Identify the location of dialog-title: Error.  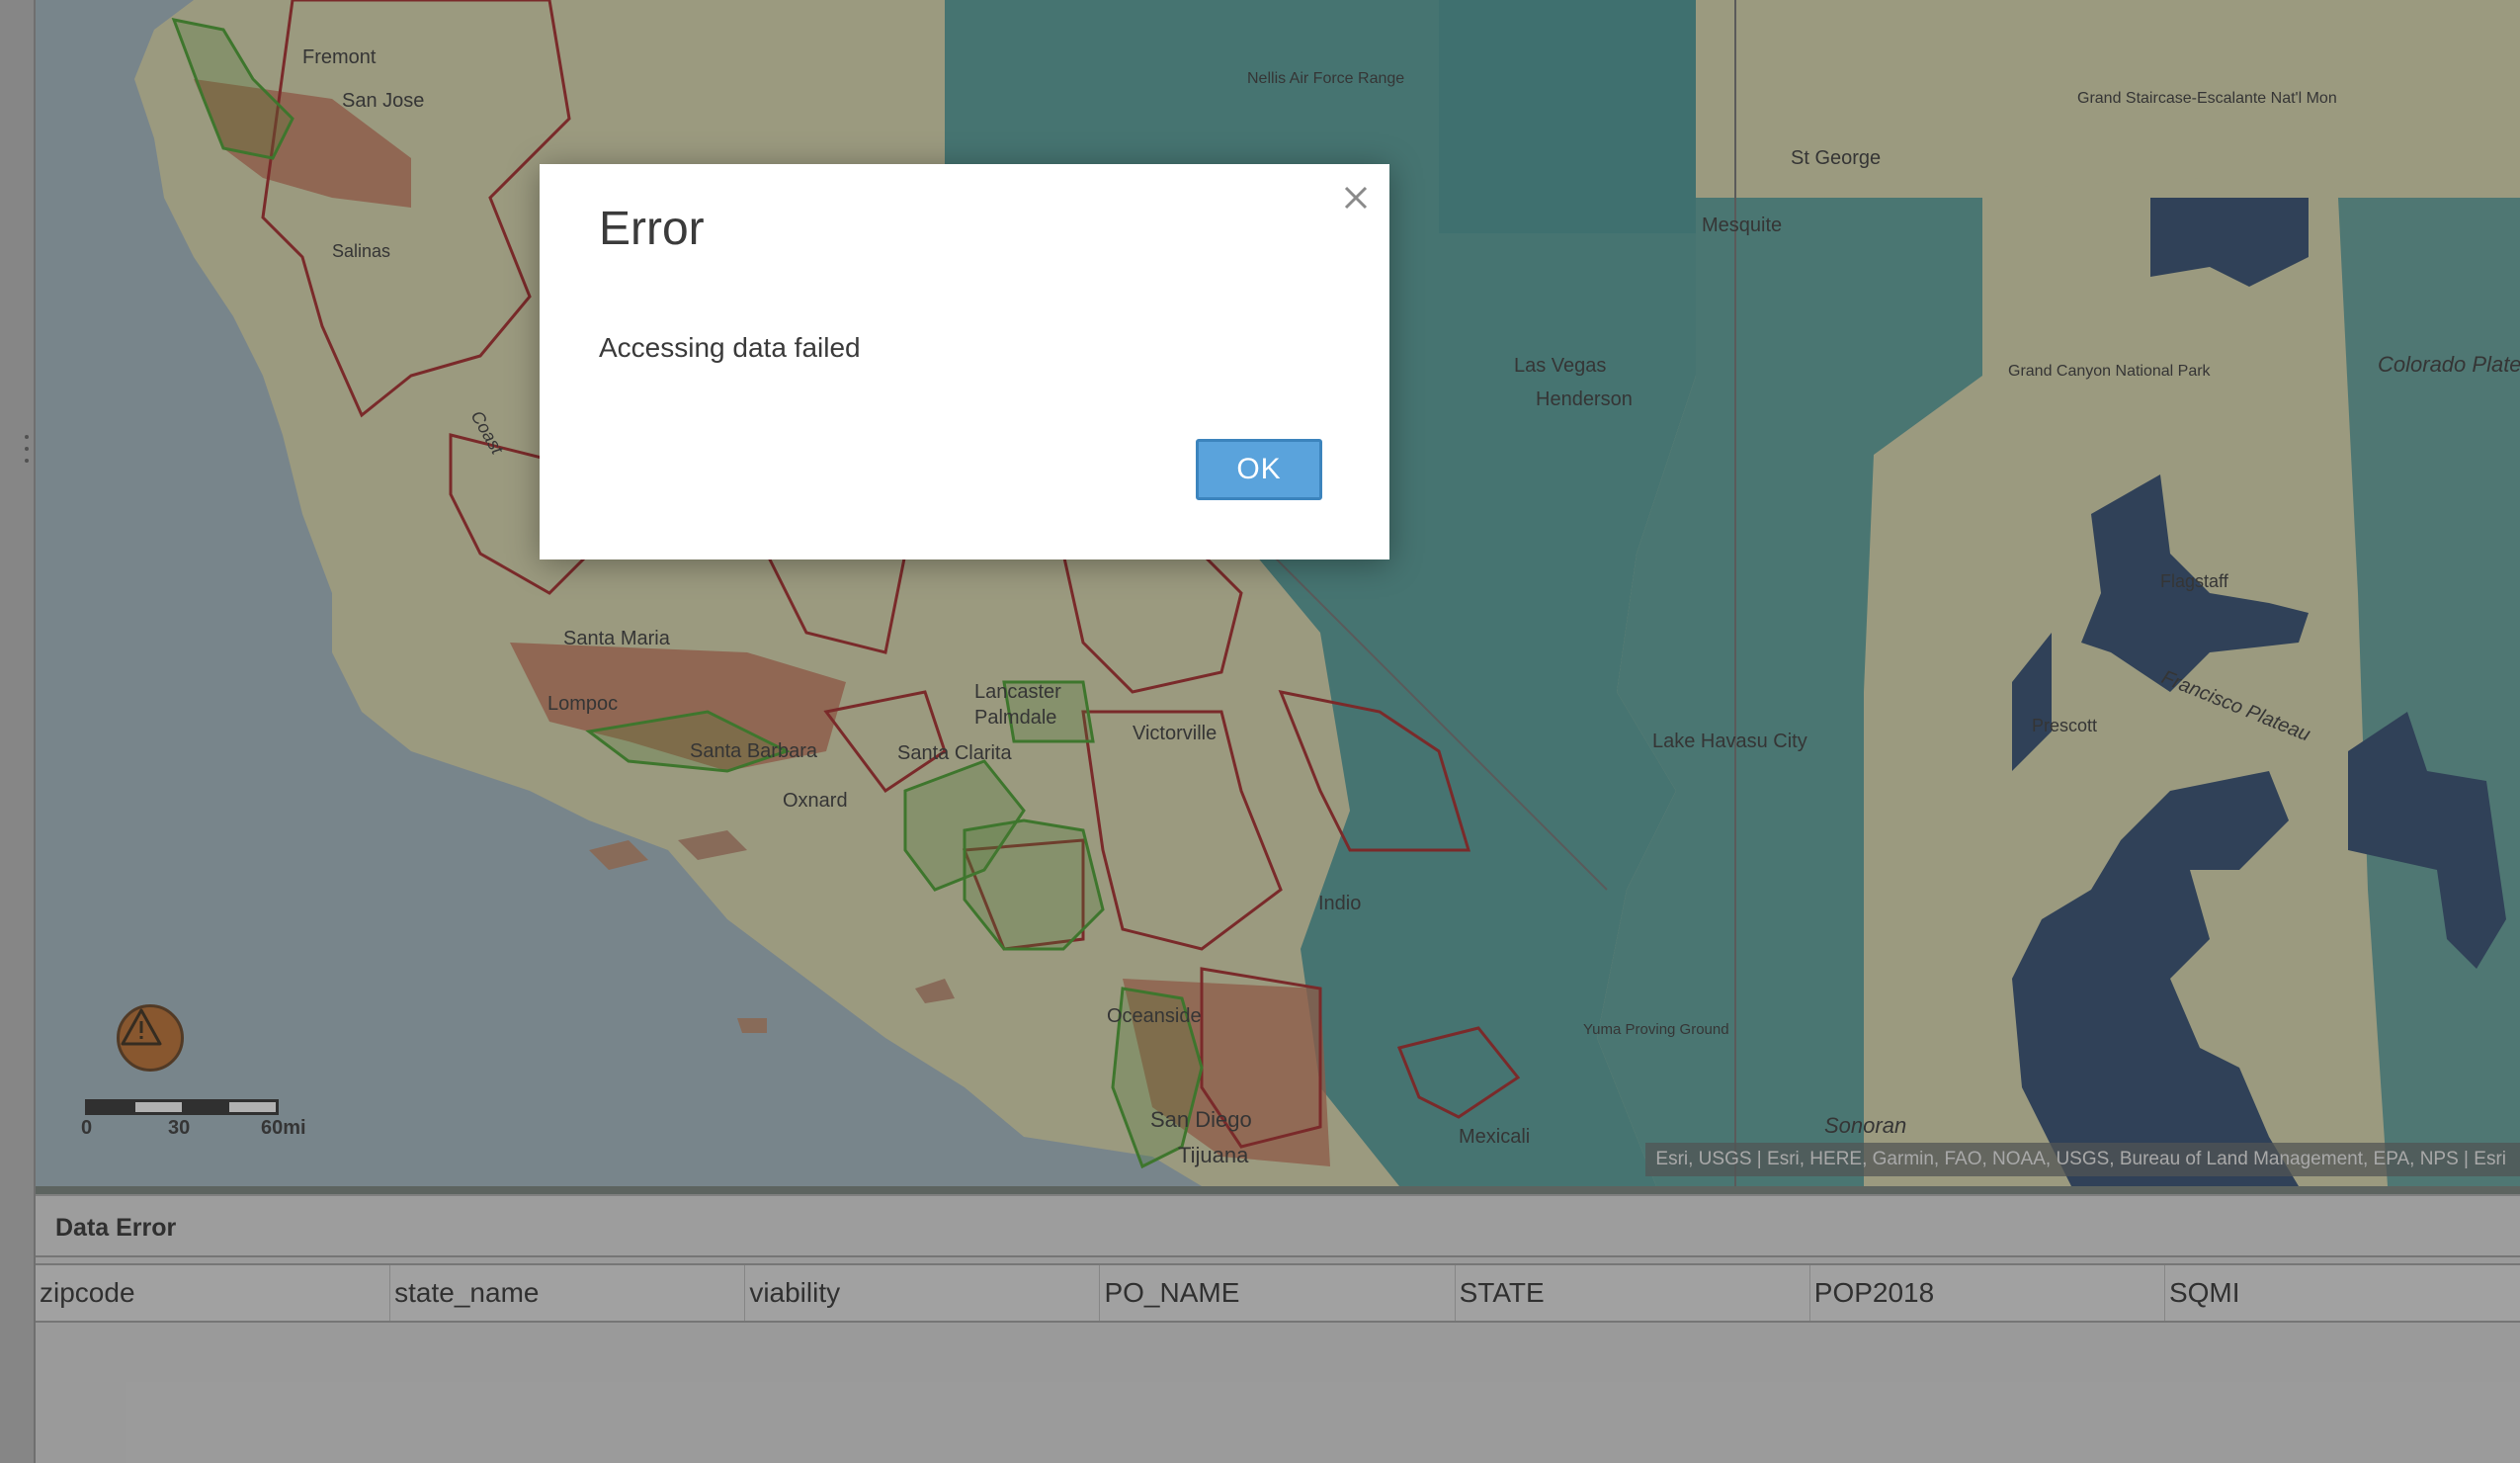
(652, 229).